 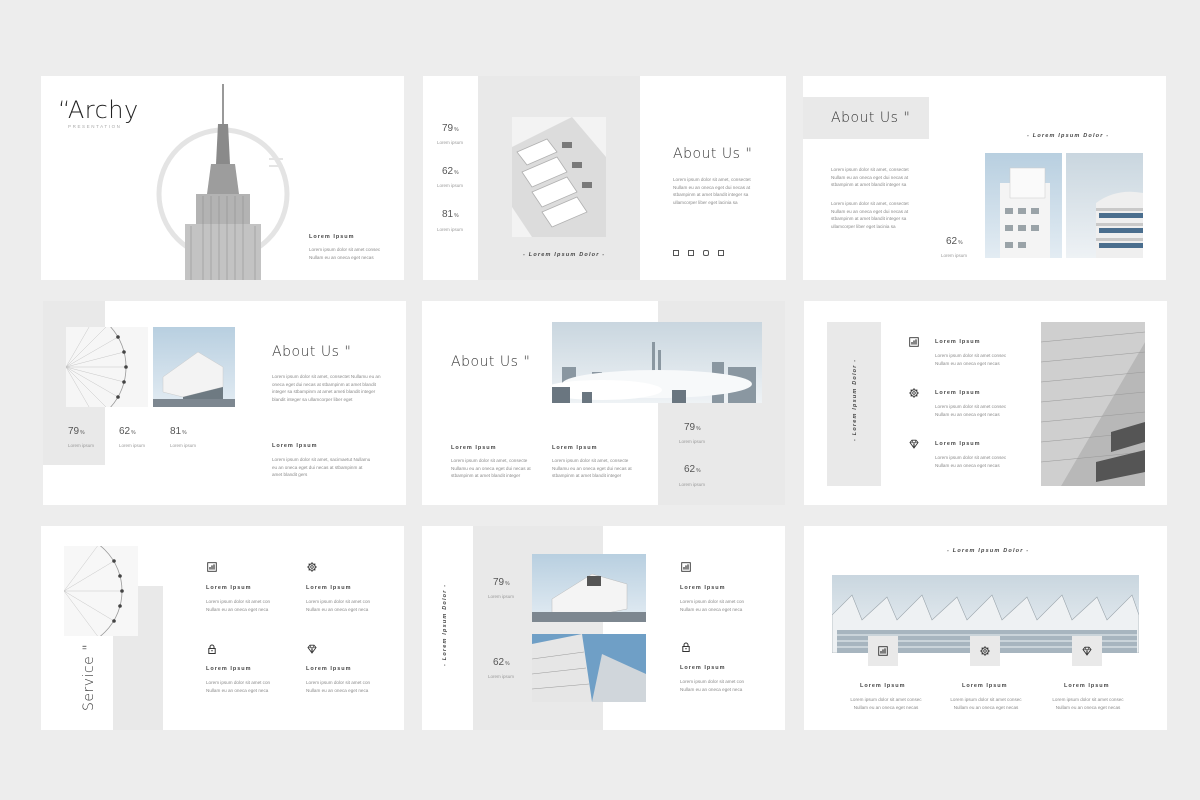 I want to click on col2-heading: Lorem Ipsum, so click(x=575, y=448).